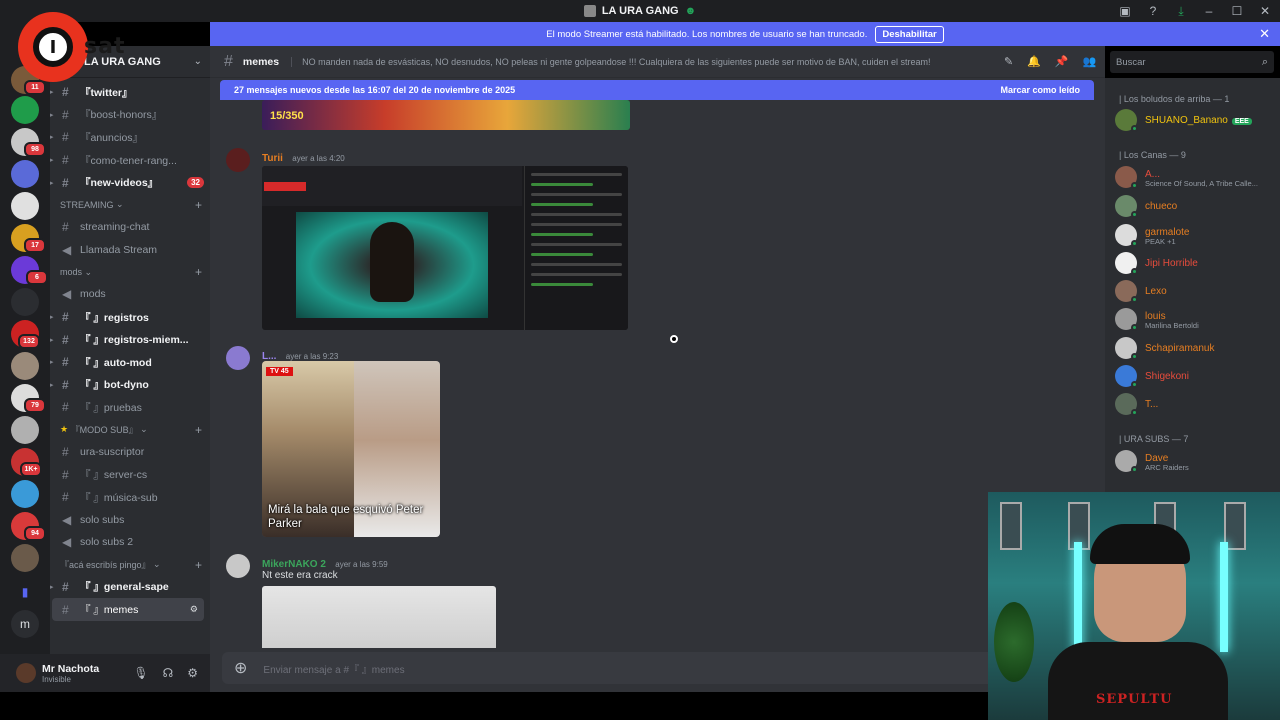 The image size is (1280, 720). I want to click on member-item: chueco, so click(1195, 206).